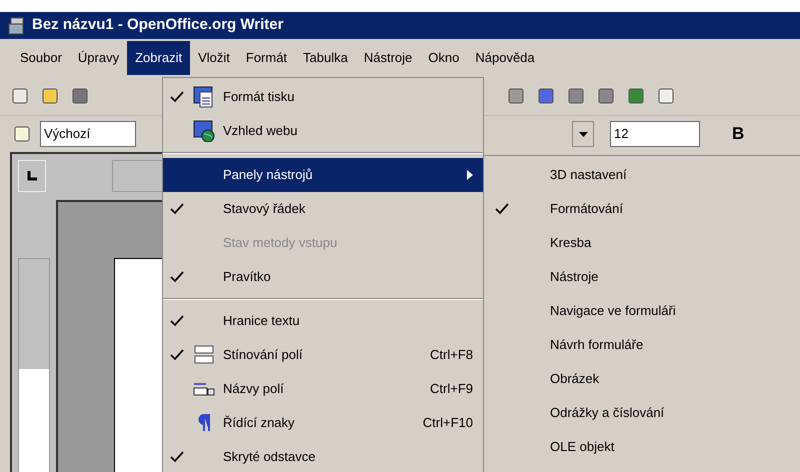  I want to click on menu-item: Vzhled webu, so click(323, 131).